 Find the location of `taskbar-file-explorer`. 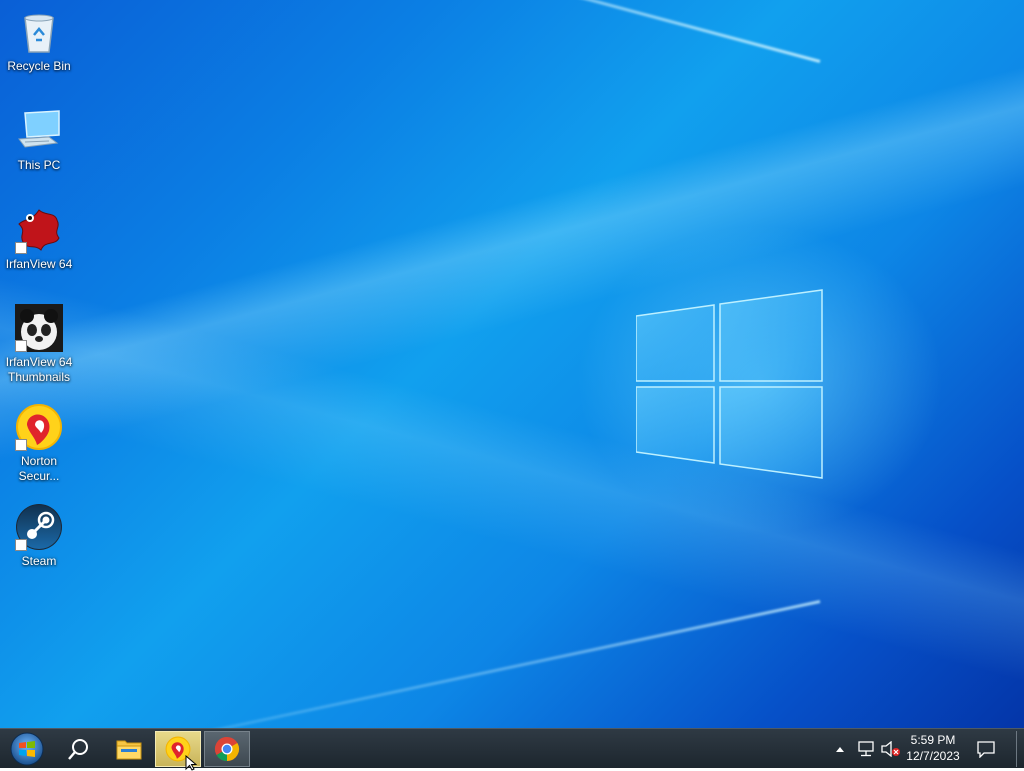

taskbar-file-explorer is located at coordinates (129, 749).